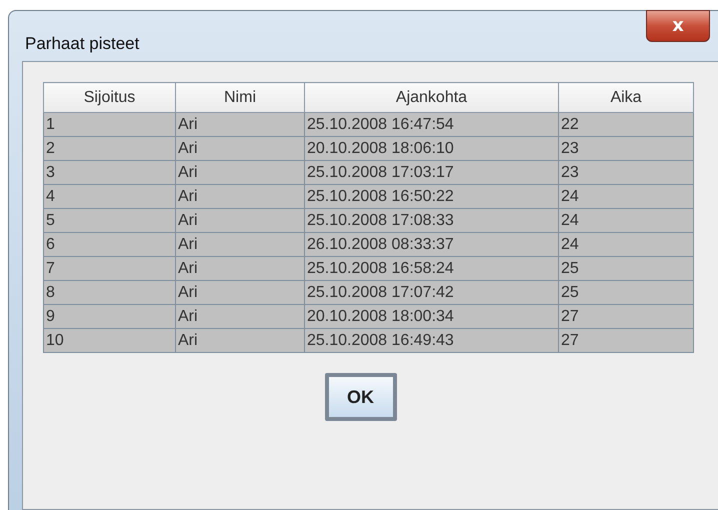 The image size is (718, 510). I want to click on table-cell: 1, so click(110, 124).